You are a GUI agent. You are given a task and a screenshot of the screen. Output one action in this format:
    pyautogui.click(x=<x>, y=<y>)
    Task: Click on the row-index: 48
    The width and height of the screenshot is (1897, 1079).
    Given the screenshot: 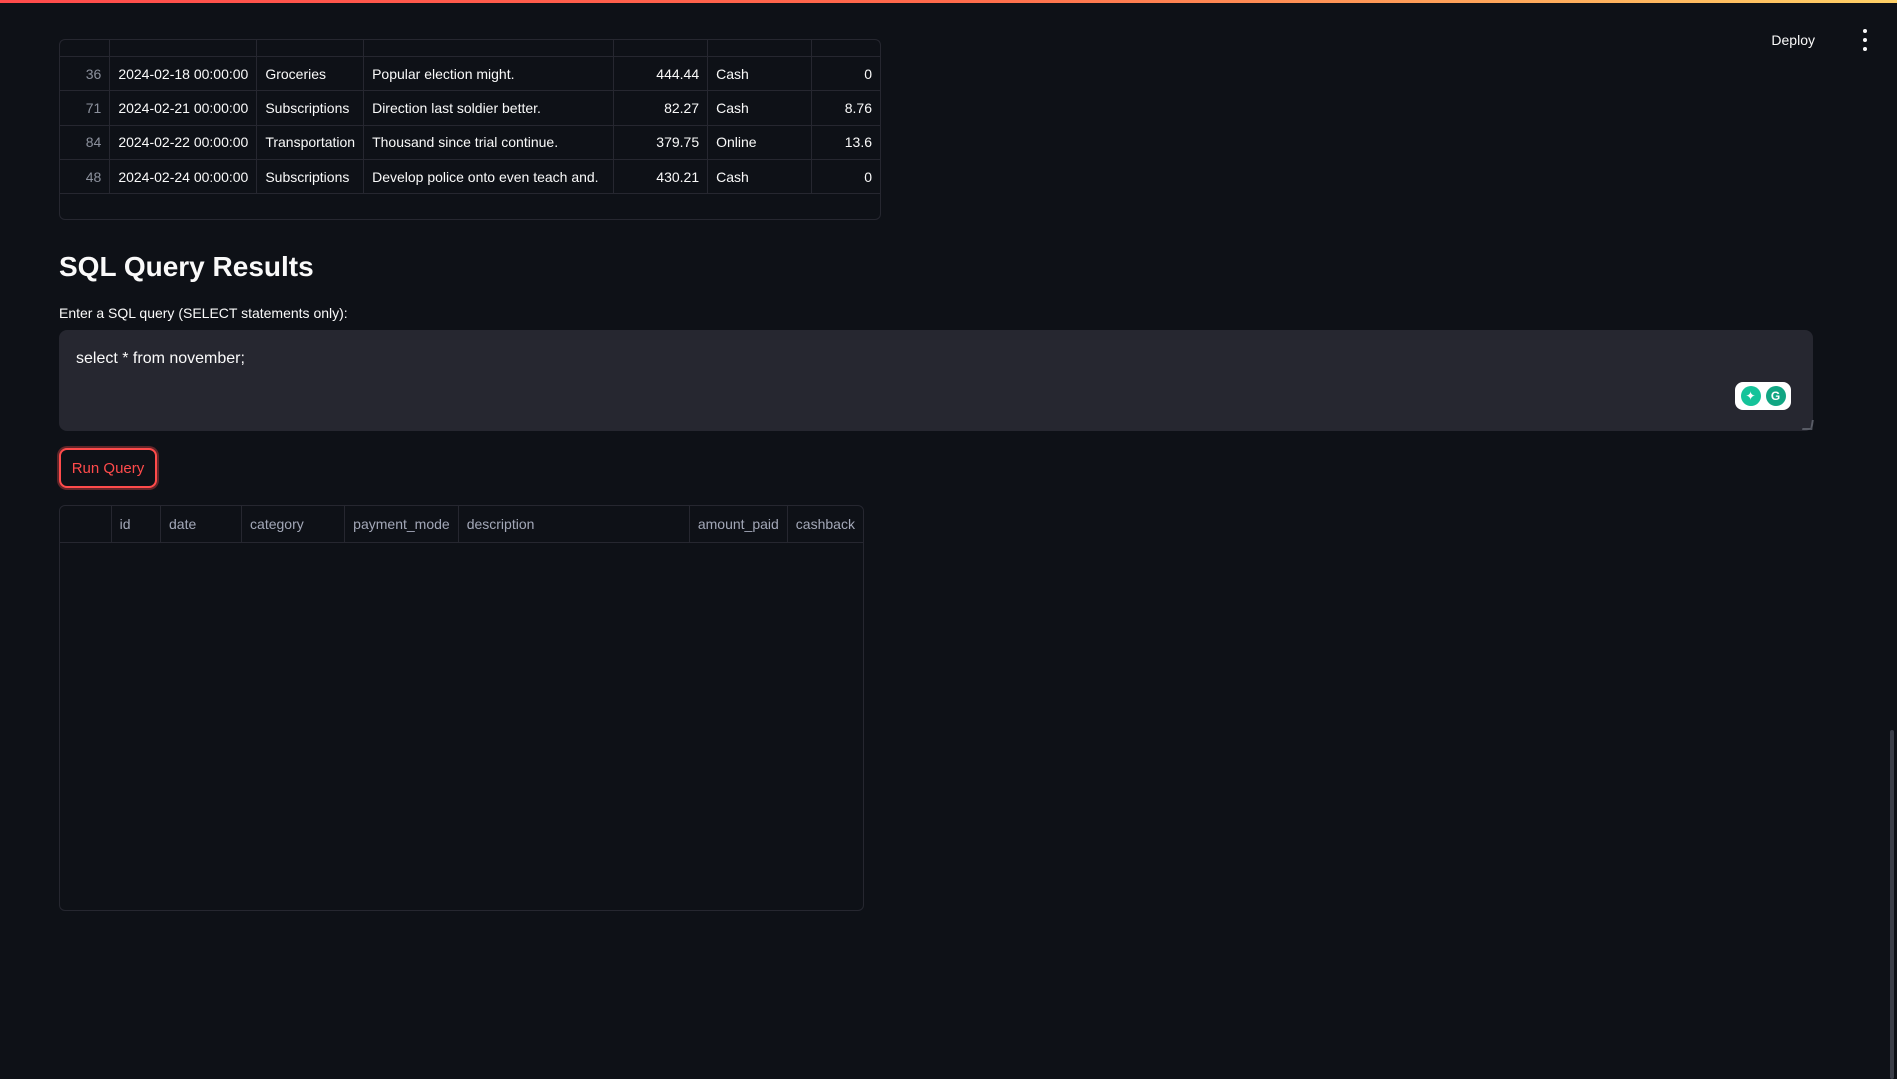 What is the action you would take?
    pyautogui.click(x=85, y=177)
    